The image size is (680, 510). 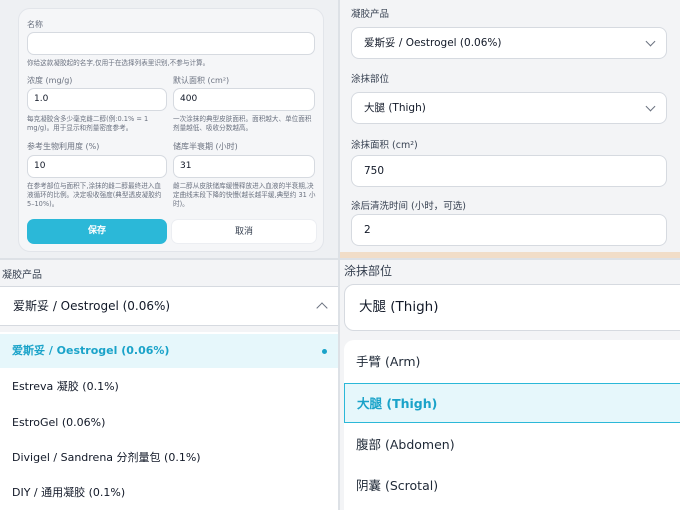 I want to click on default-area-help-text: 一次涂抹的典型皮肤面积。面积越大、单位面积剂量越低、吸收分数越高。, so click(x=242, y=123).